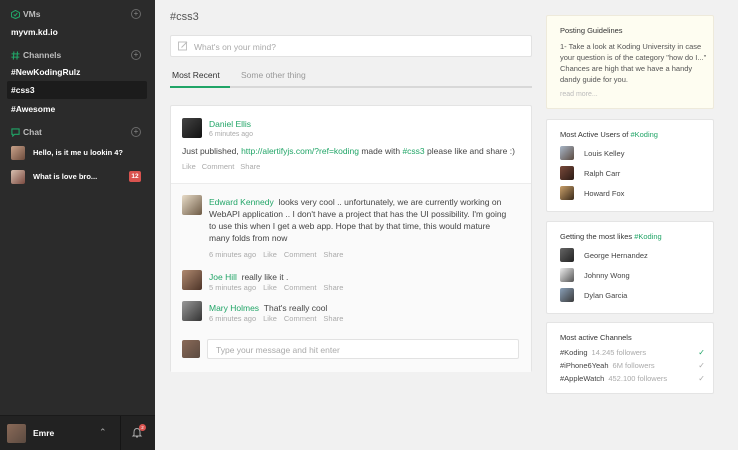  I want to click on add-vm-icon: +, so click(136, 14).